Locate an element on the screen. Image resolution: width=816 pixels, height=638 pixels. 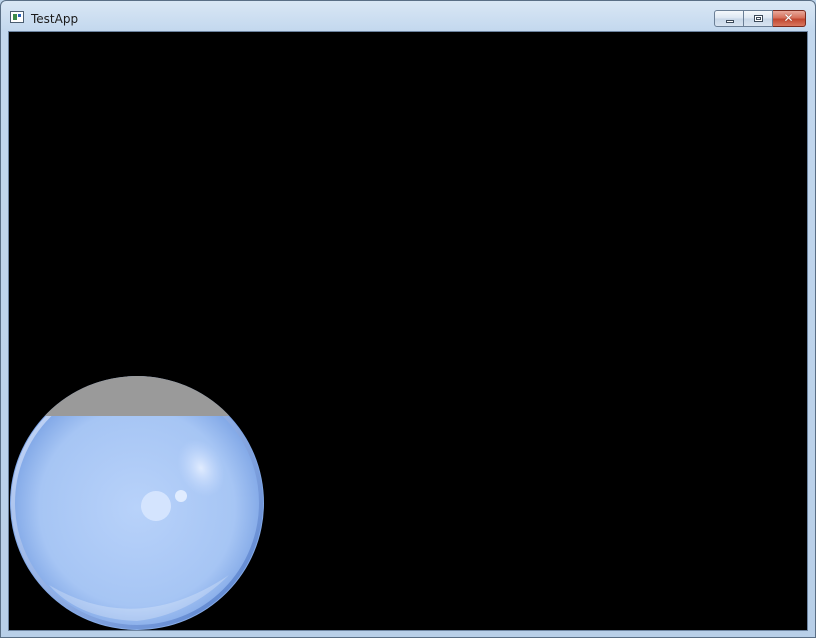
close-button: ✕ is located at coordinates (789, 18).